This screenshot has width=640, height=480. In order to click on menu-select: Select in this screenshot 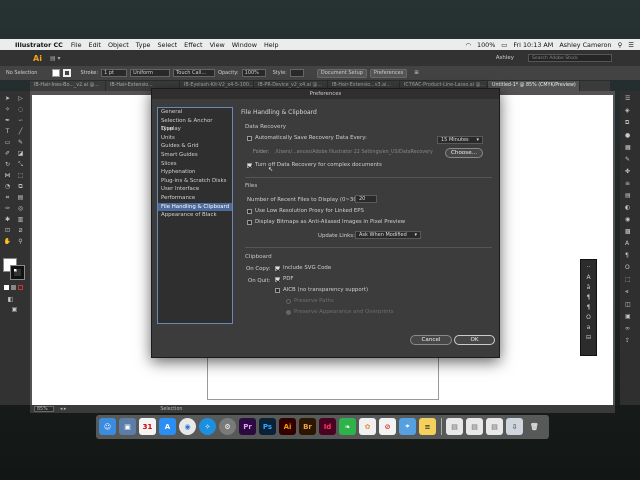, I will do `click(167, 45)`.